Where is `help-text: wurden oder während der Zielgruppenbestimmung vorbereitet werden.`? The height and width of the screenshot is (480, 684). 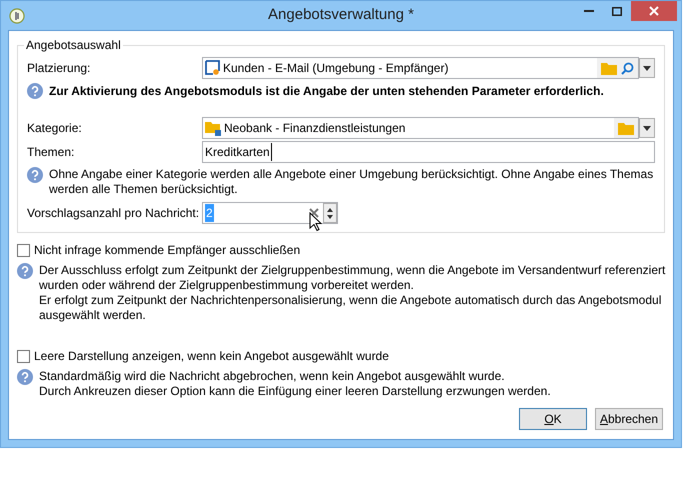
help-text: wurden oder während der Zielgruppenbestimmung vorbereitet werden. is located at coordinates (227, 285).